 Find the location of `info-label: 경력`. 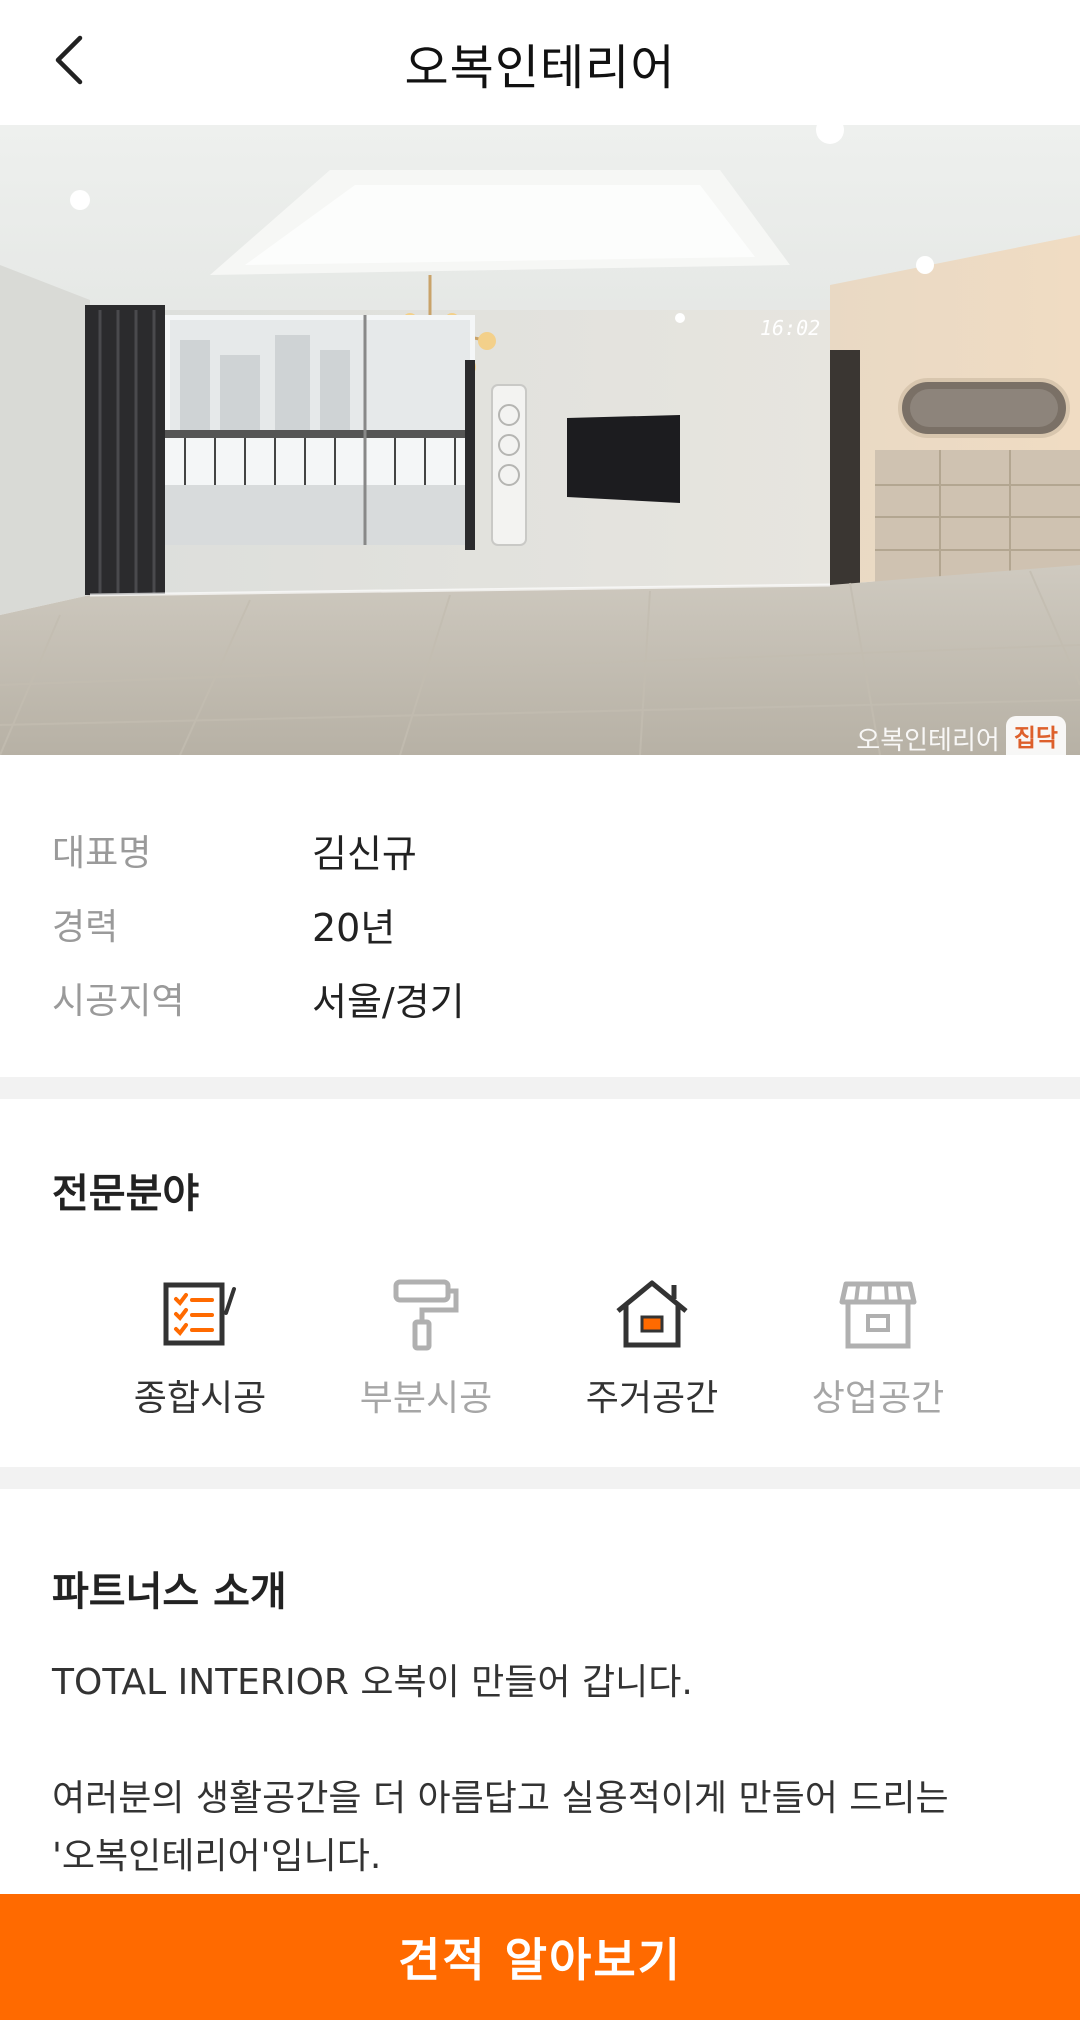

info-label: 경력 is located at coordinates (85, 927).